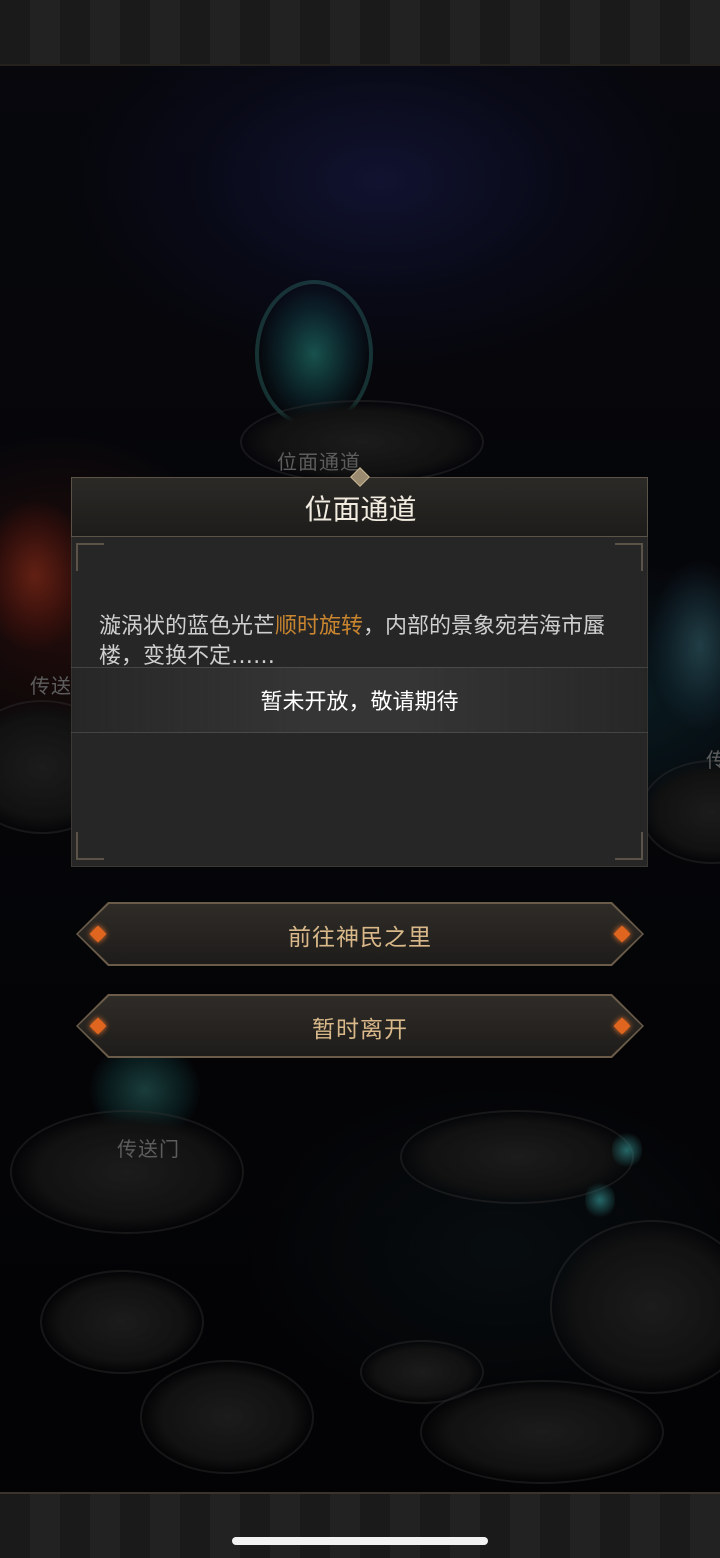 This screenshot has width=720, height=1558. I want to click on leave-button: 暂时离开, so click(360, 1026).